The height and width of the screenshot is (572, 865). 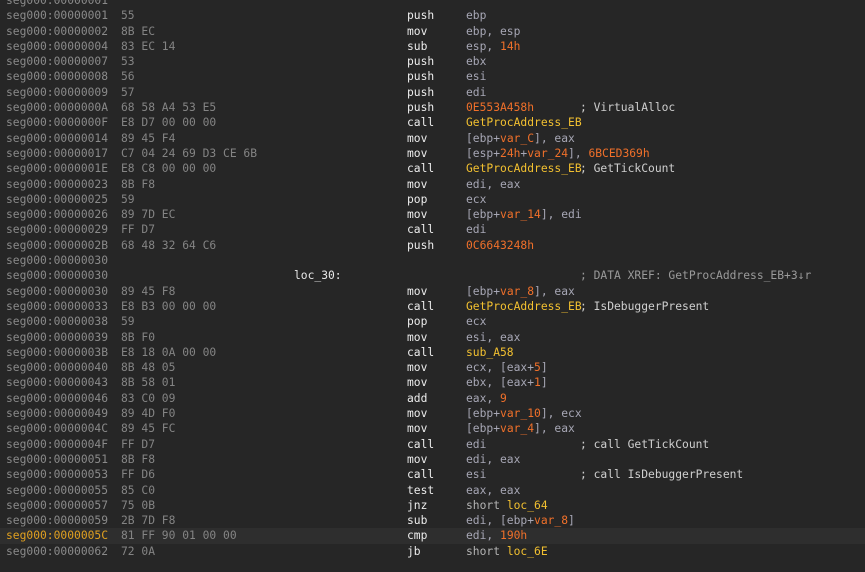 What do you see at coordinates (57, 367) in the screenshot?
I see `line-address: seg000:00000040` at bounding box center [57, 367].